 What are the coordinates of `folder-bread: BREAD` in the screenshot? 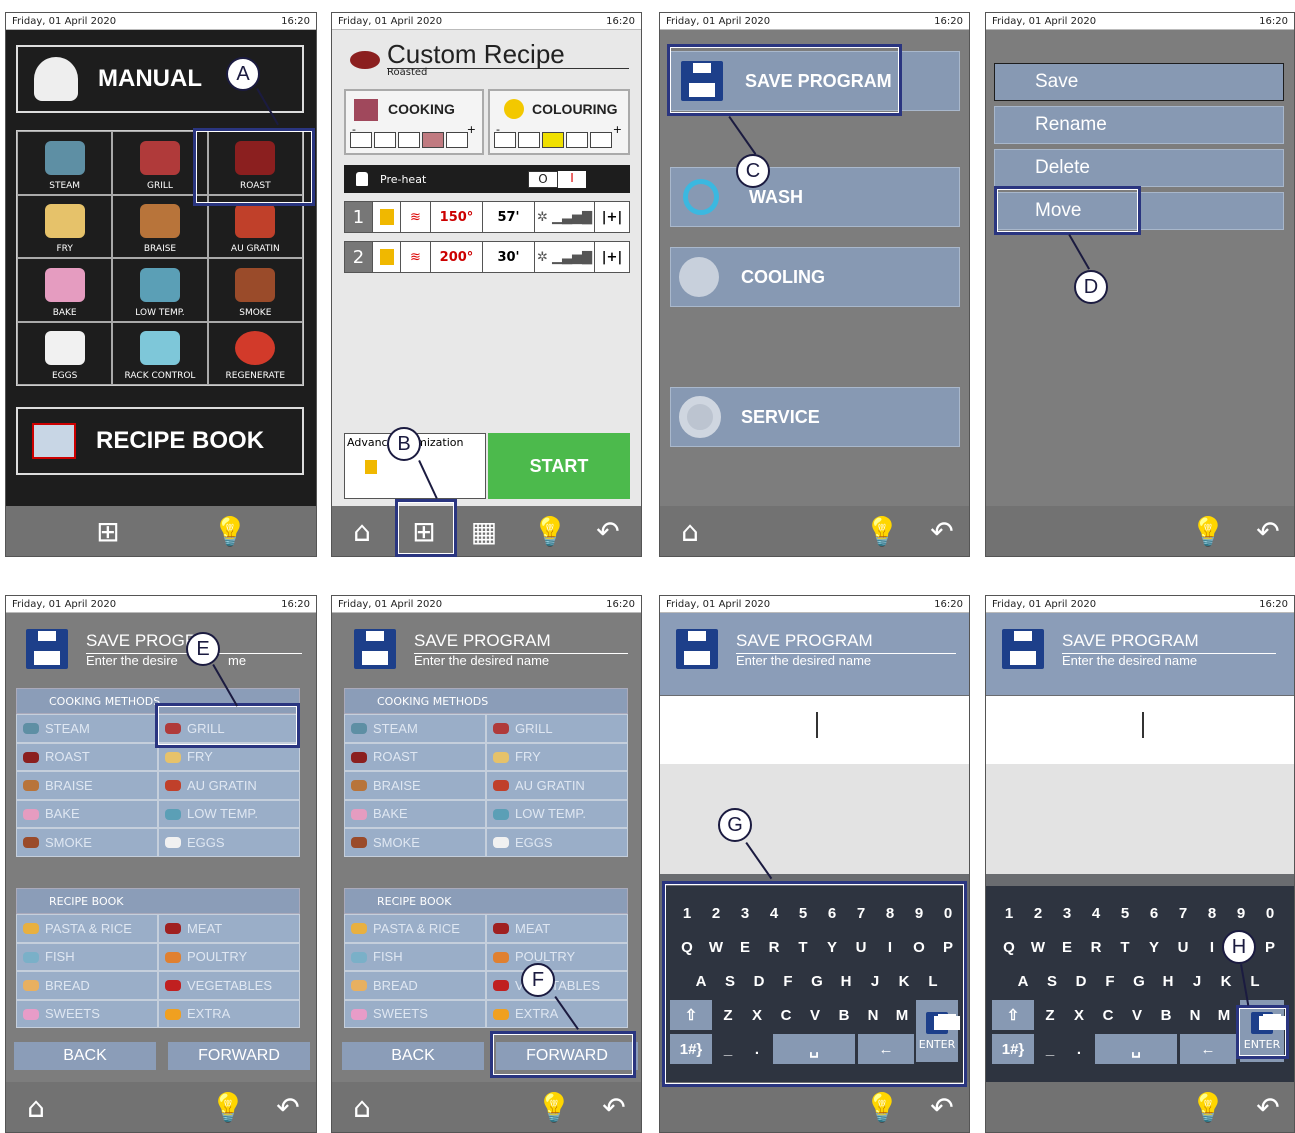 It's located at (415, 985).